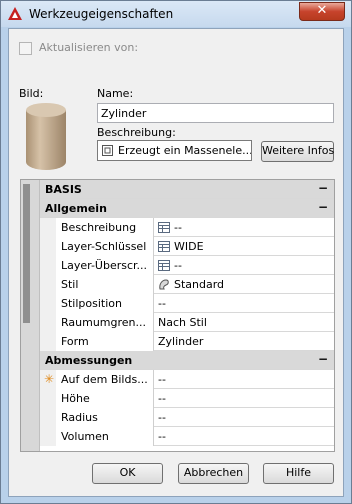 This screenshot has height=504, width=352. What do you see at coordinates (164, 284) in the screenshot?
I see `style-icon` at bounding box center [164, 284].